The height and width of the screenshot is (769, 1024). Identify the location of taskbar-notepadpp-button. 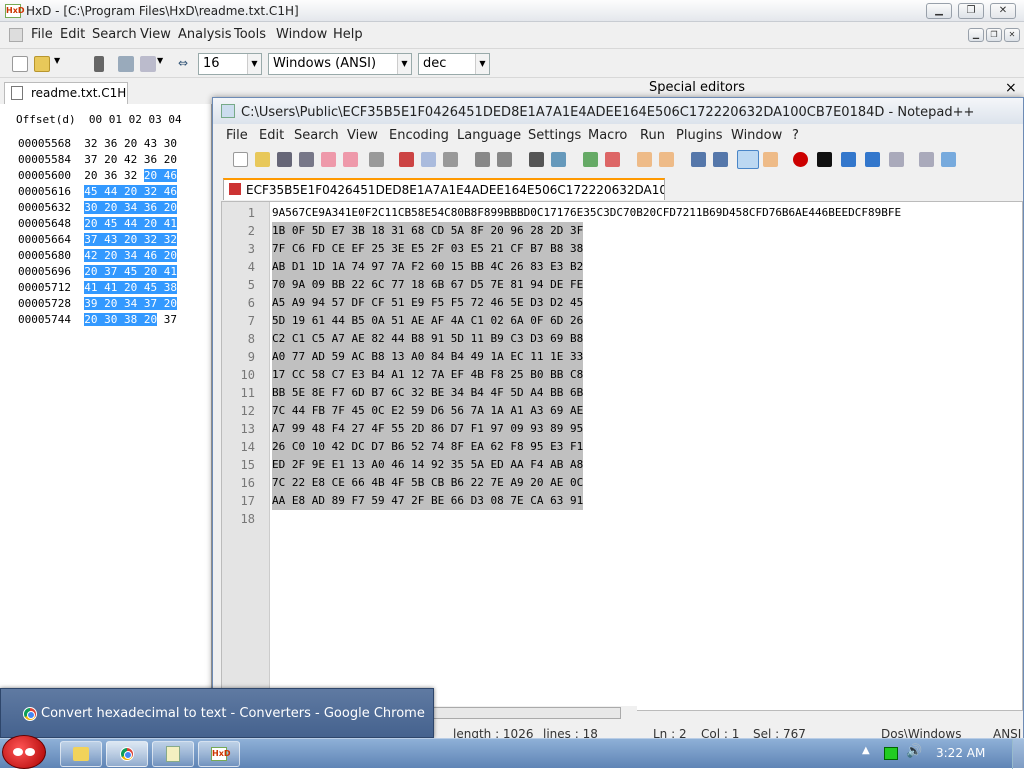
(173, 754).